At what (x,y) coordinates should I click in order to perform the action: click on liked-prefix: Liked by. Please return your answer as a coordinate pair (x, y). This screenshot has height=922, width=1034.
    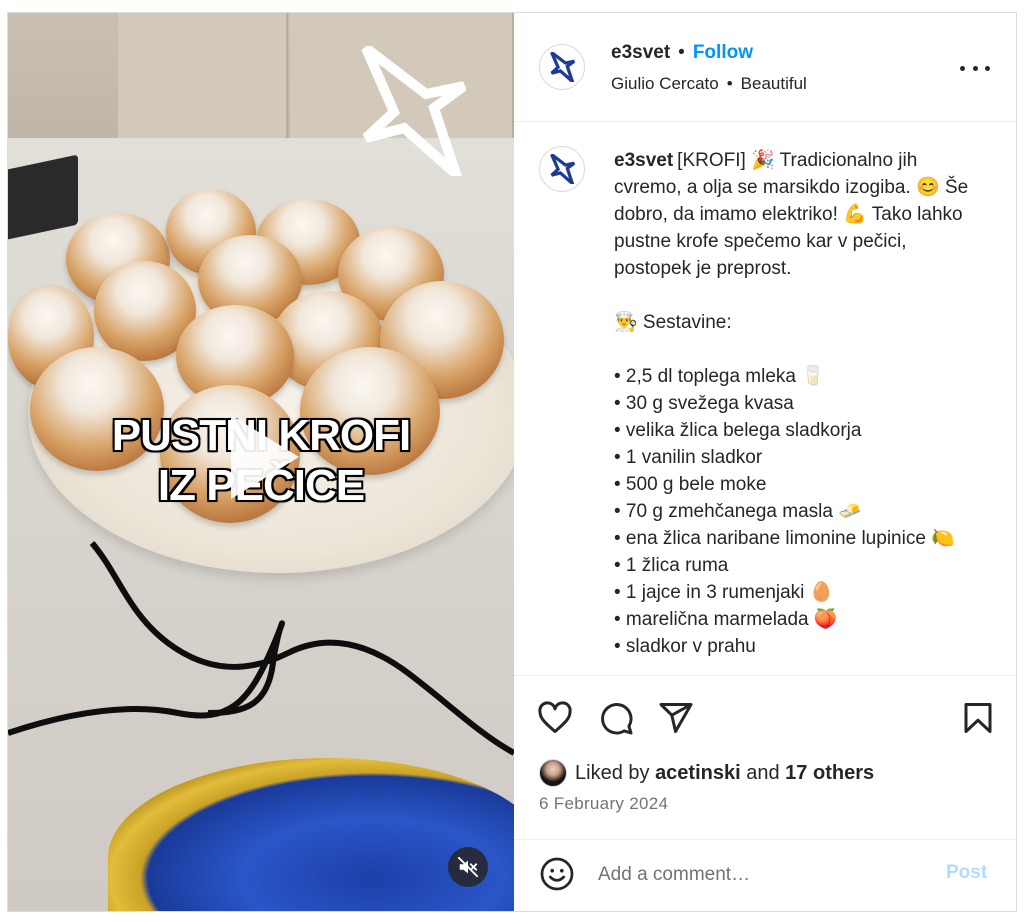
    Looking at the image, I should click on (612, 772).